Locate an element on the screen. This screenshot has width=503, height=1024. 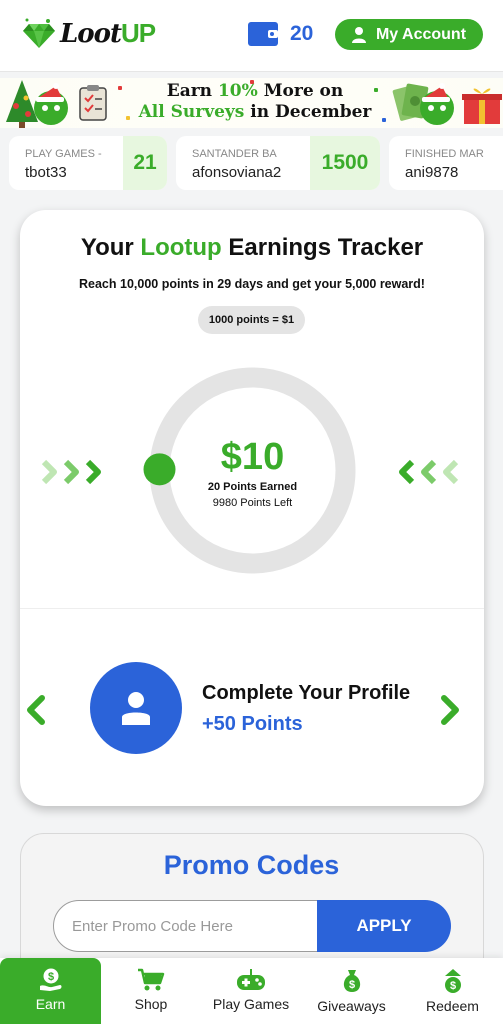
nav-giveaways: $ Giveaways is located at coordinates (351, 991).